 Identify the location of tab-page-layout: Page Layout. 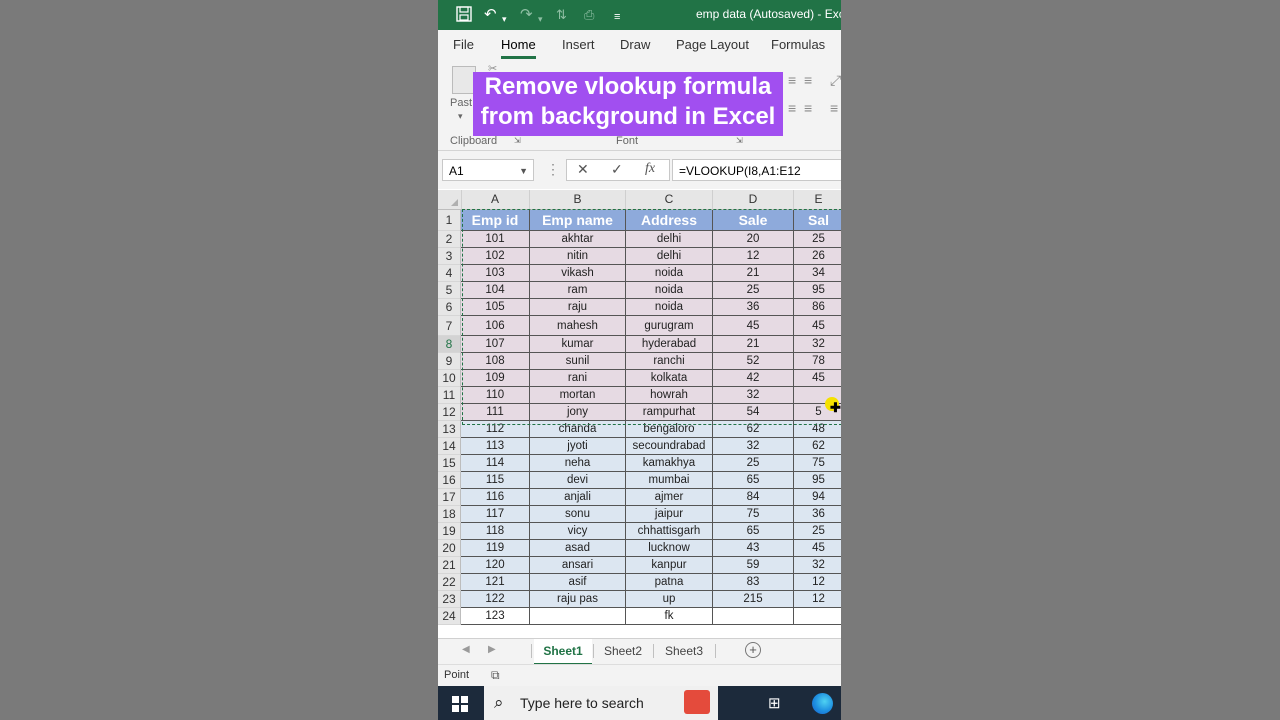
(712, 44).